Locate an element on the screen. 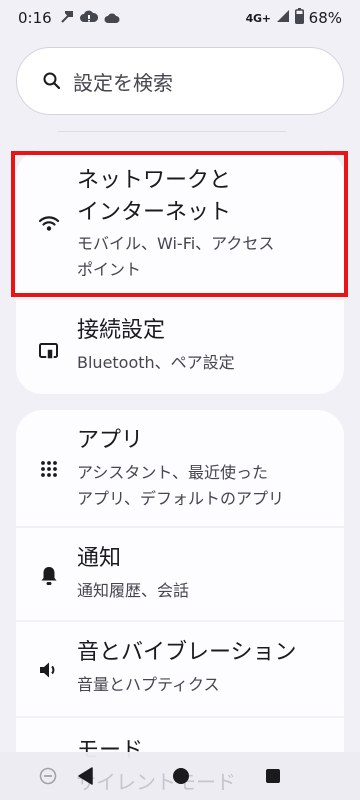 The width and height of the screenshot is (360, 800). divider is located at coordinates (172, 131).